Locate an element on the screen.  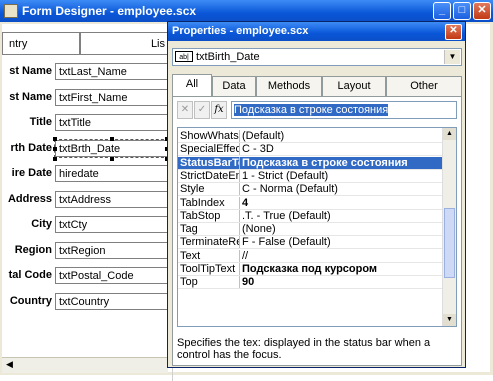
designer-hscroll: ◀ is located at coordinates (85, 365).